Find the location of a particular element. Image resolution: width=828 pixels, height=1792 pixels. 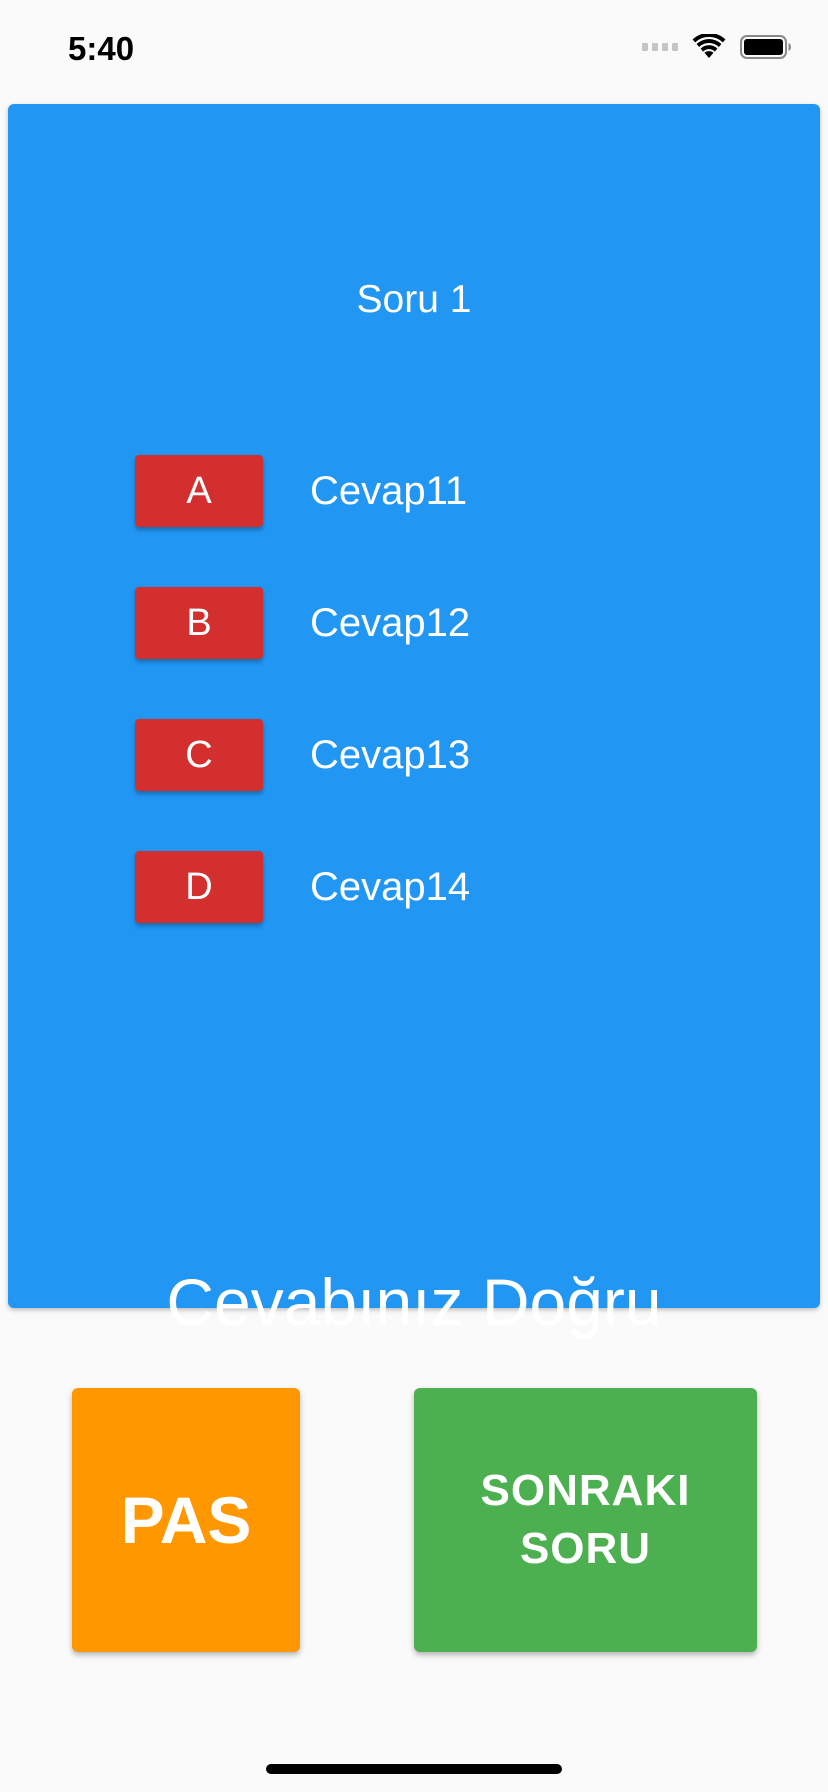

answer-c-text: Cevap13 is located at coordinates (390, 754).